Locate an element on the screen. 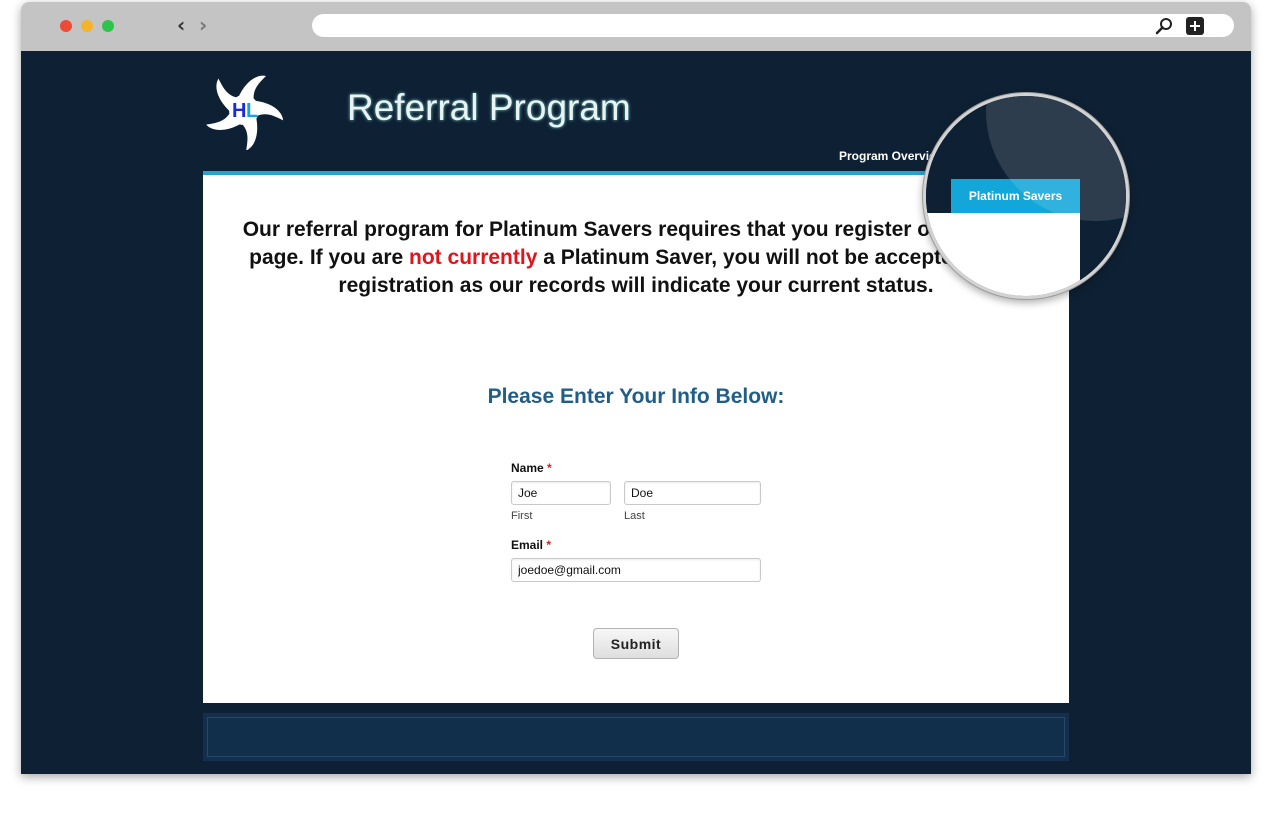  name-label: Name * is located at coordinates (531, 468).